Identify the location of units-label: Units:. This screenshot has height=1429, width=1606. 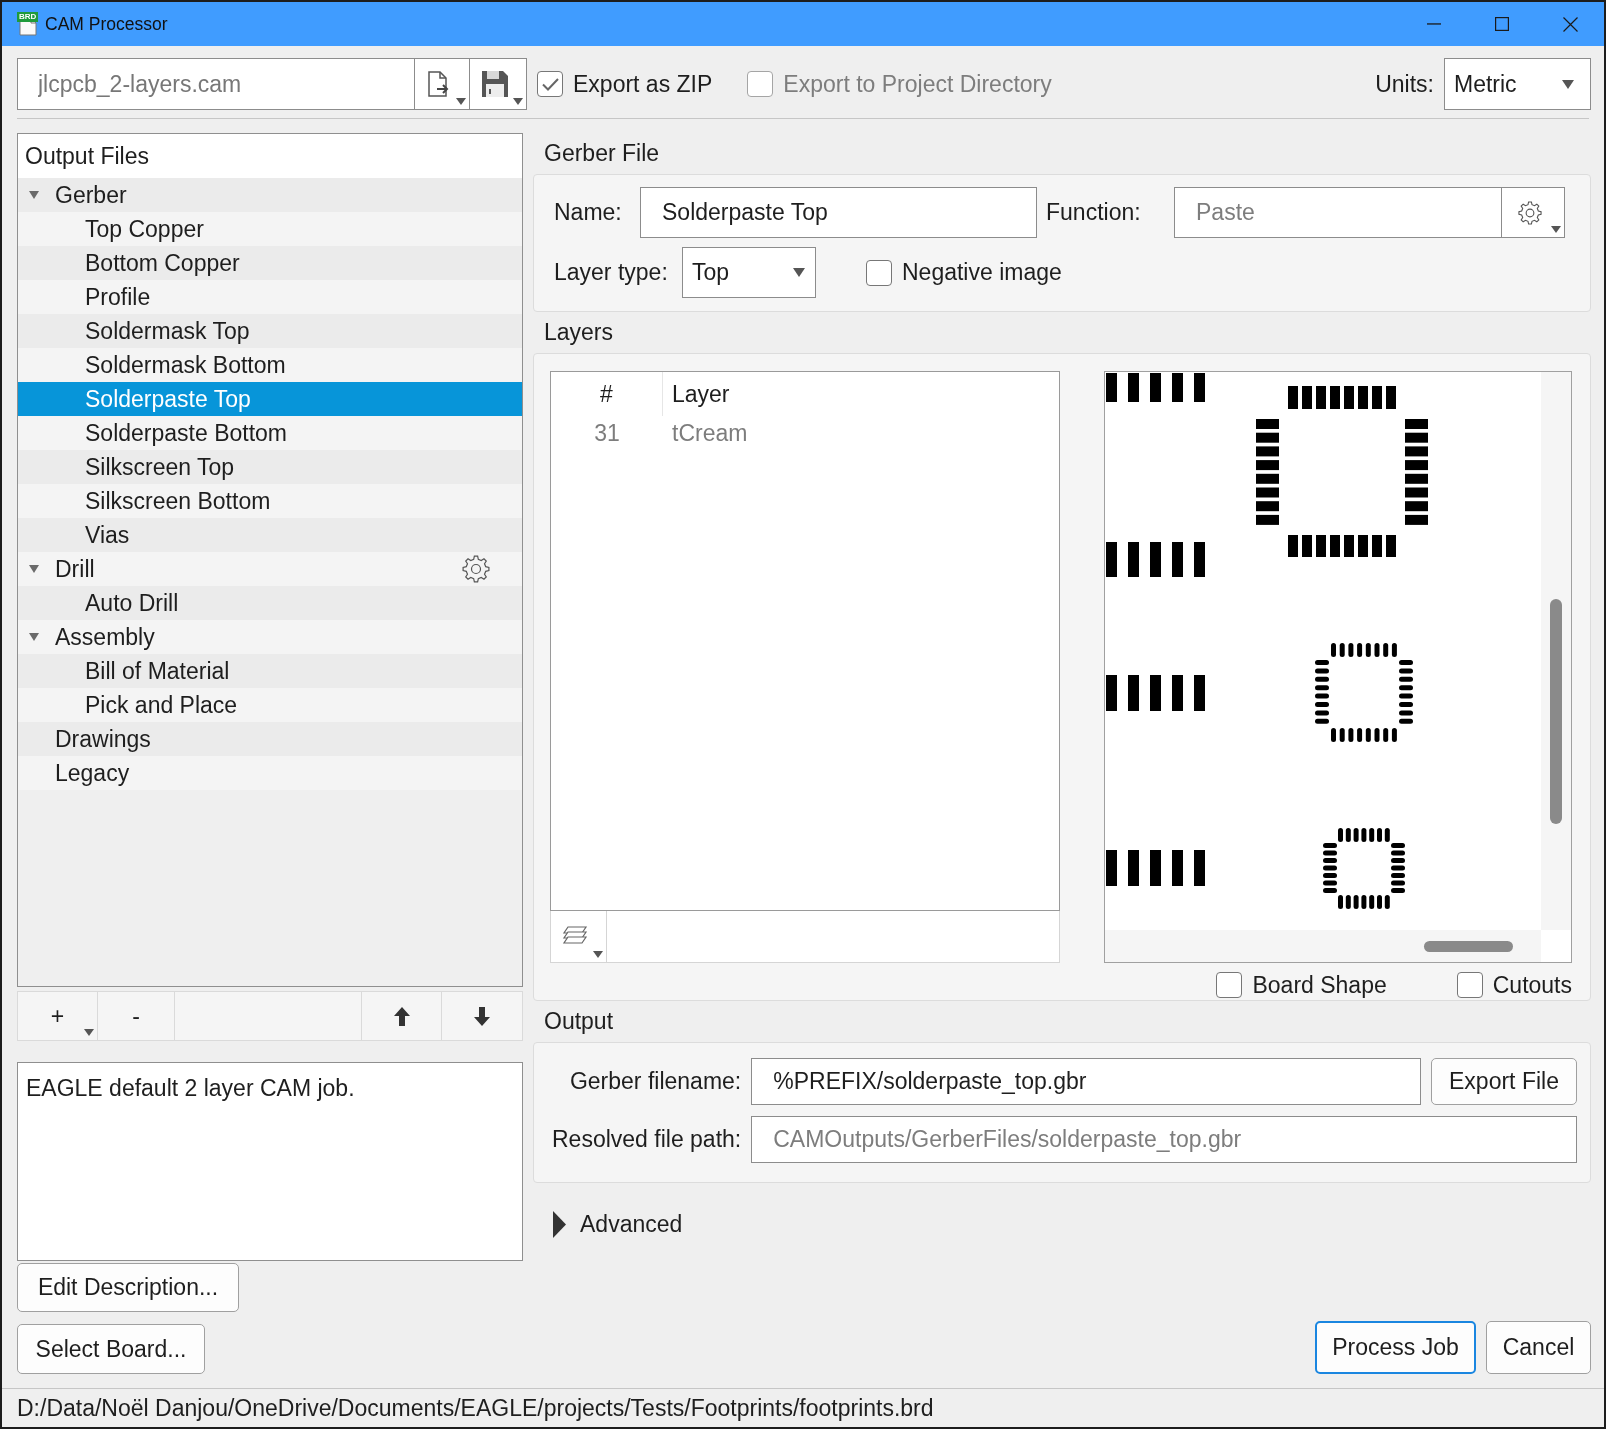
(1404, 84).